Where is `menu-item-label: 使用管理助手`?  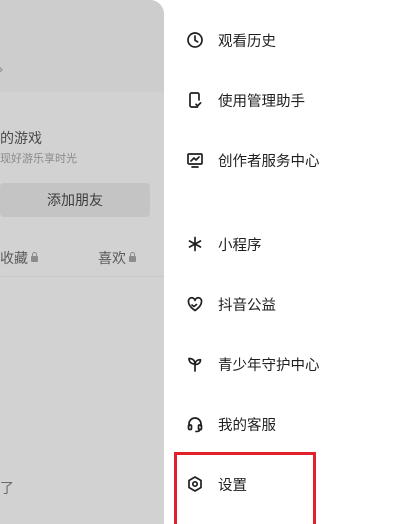 menu-item-label: 使用管理助手 is located at coordinates (261, 101).